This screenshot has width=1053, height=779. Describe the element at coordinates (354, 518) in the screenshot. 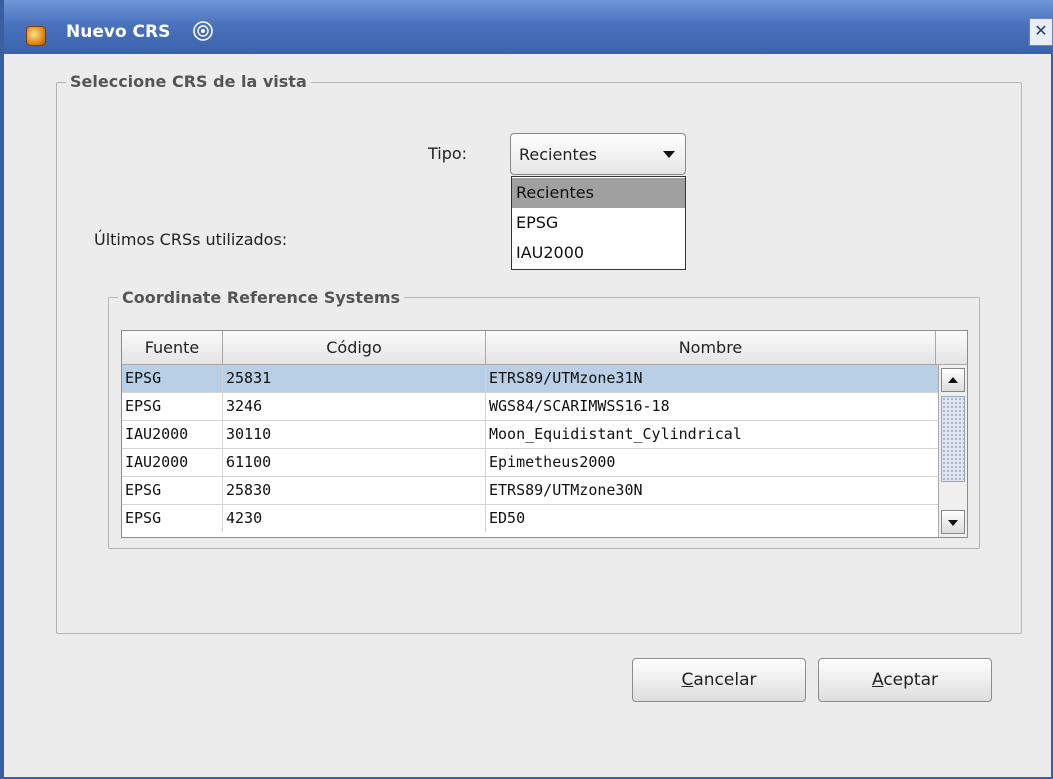

I see `cell-codigo: 4230` at that location.